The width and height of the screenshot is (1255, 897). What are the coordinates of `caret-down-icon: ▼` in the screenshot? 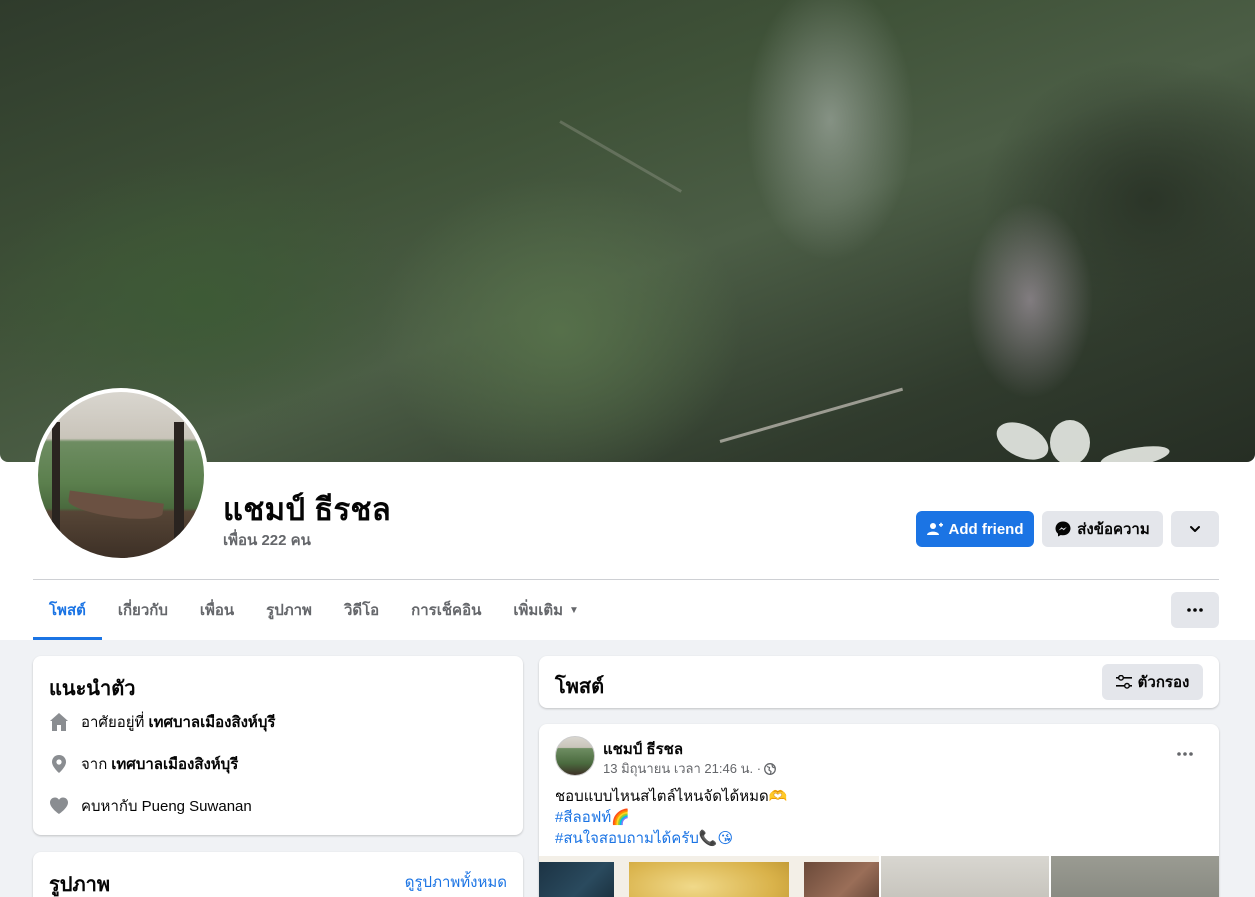 It's located at (574, 610).